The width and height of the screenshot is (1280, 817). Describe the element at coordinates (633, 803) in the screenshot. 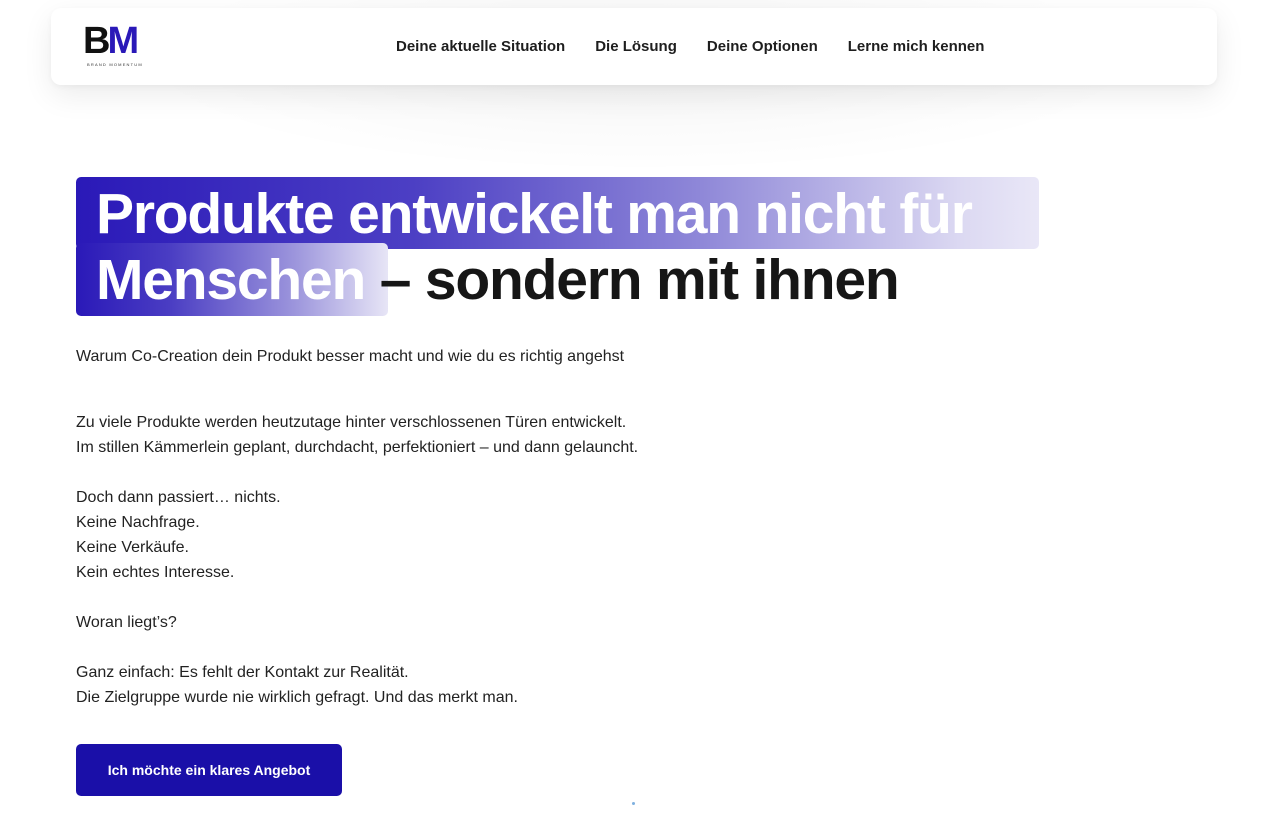

I see `decorative-dot` at that location.